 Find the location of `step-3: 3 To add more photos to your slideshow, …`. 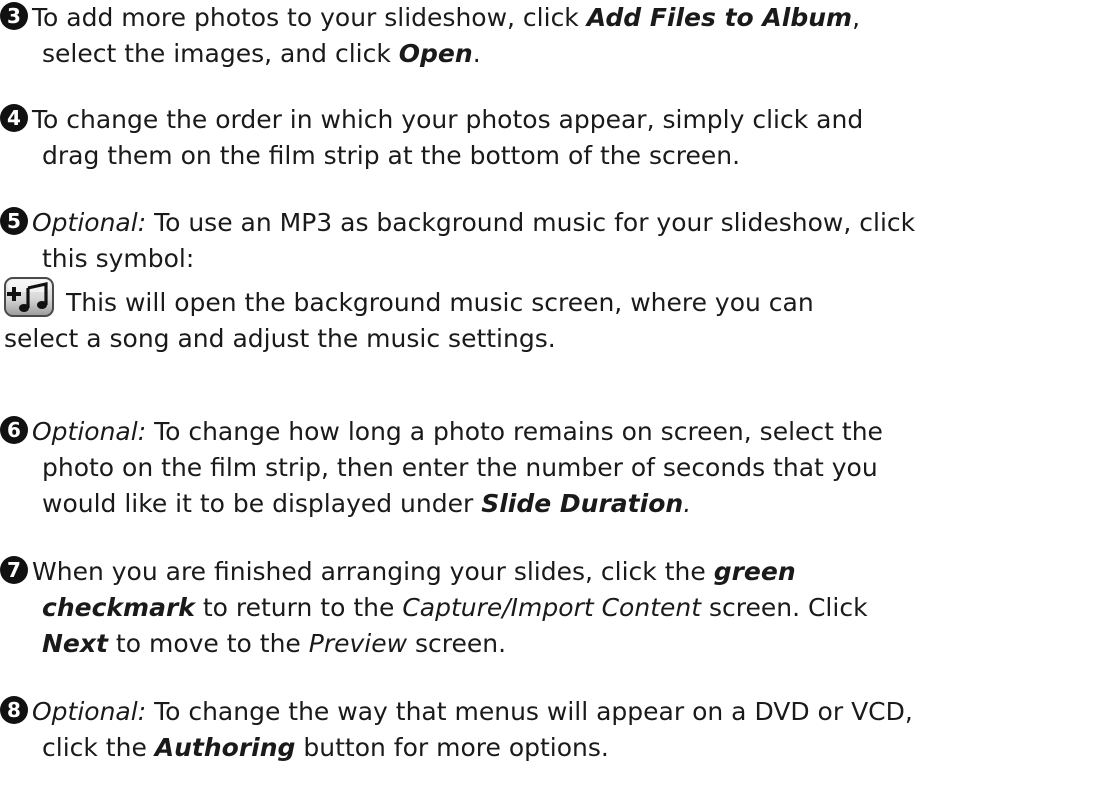

step-3: 3 To add more photos to your slideshow, … is located at coordinates (553, 36).